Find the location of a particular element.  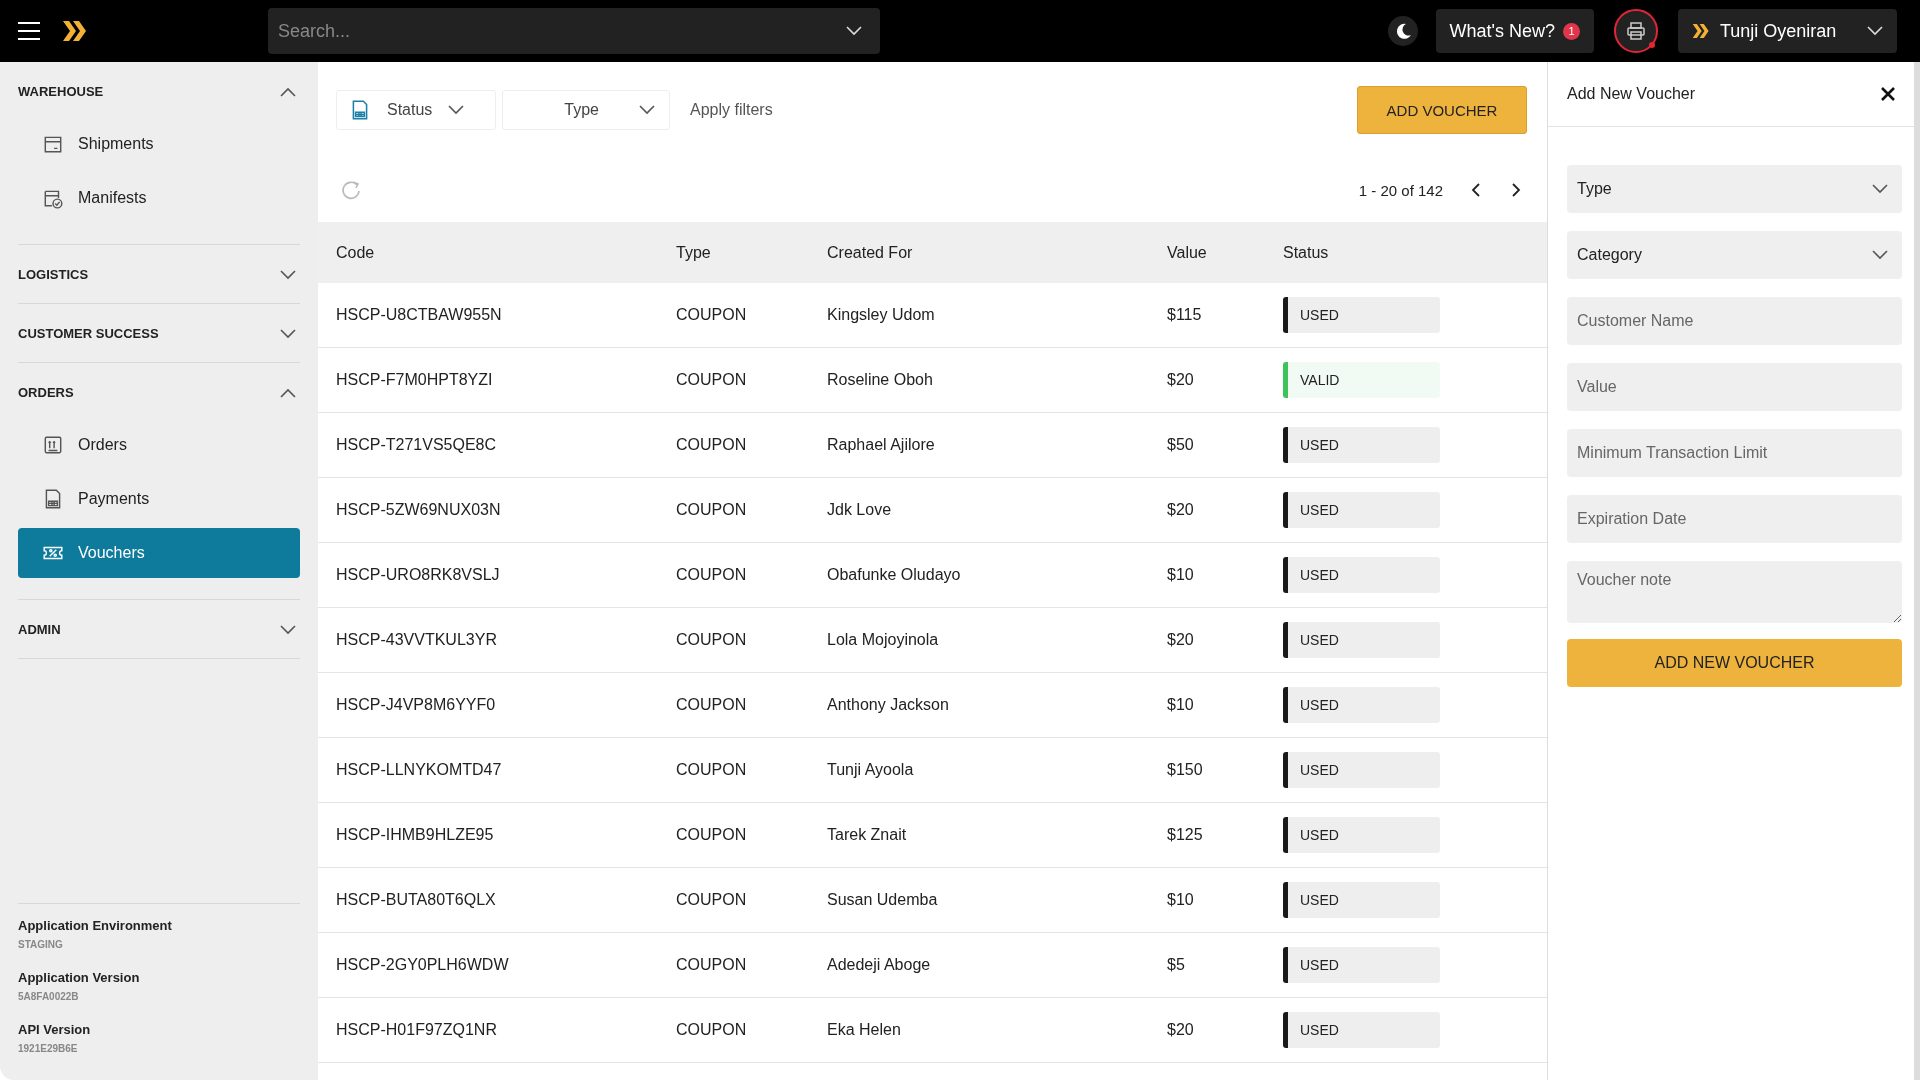

pagination-text: 1 - 20 of 142 is located at coordinates (1400, 190).